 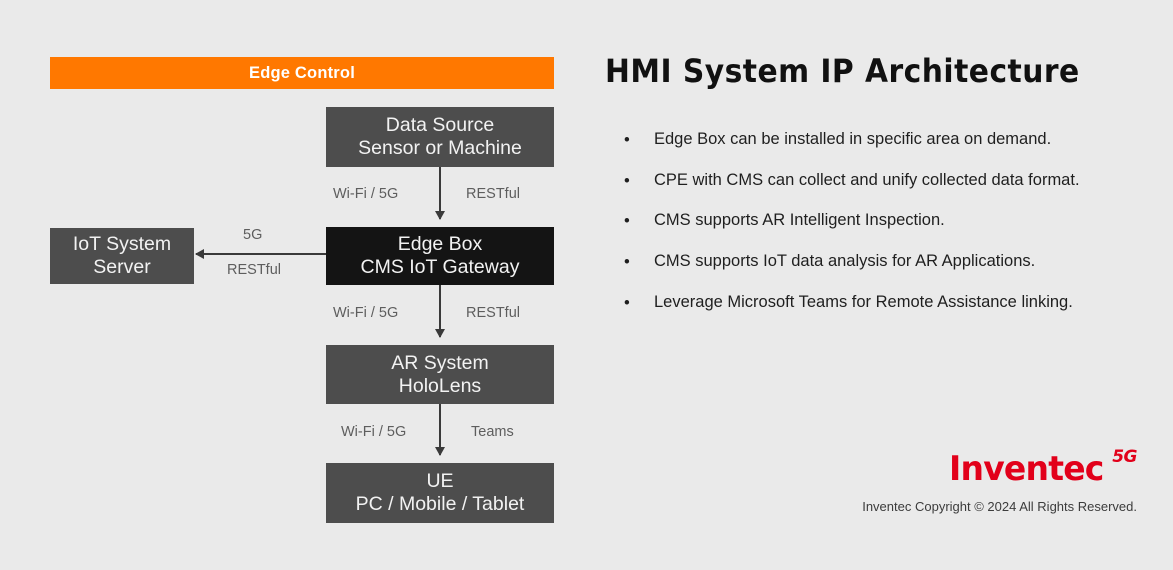 What do you see at coordinates (440, 244) in the screenshot?
I see `node-edge-box-line1: Edge Box` at bounding box center [440, 244].